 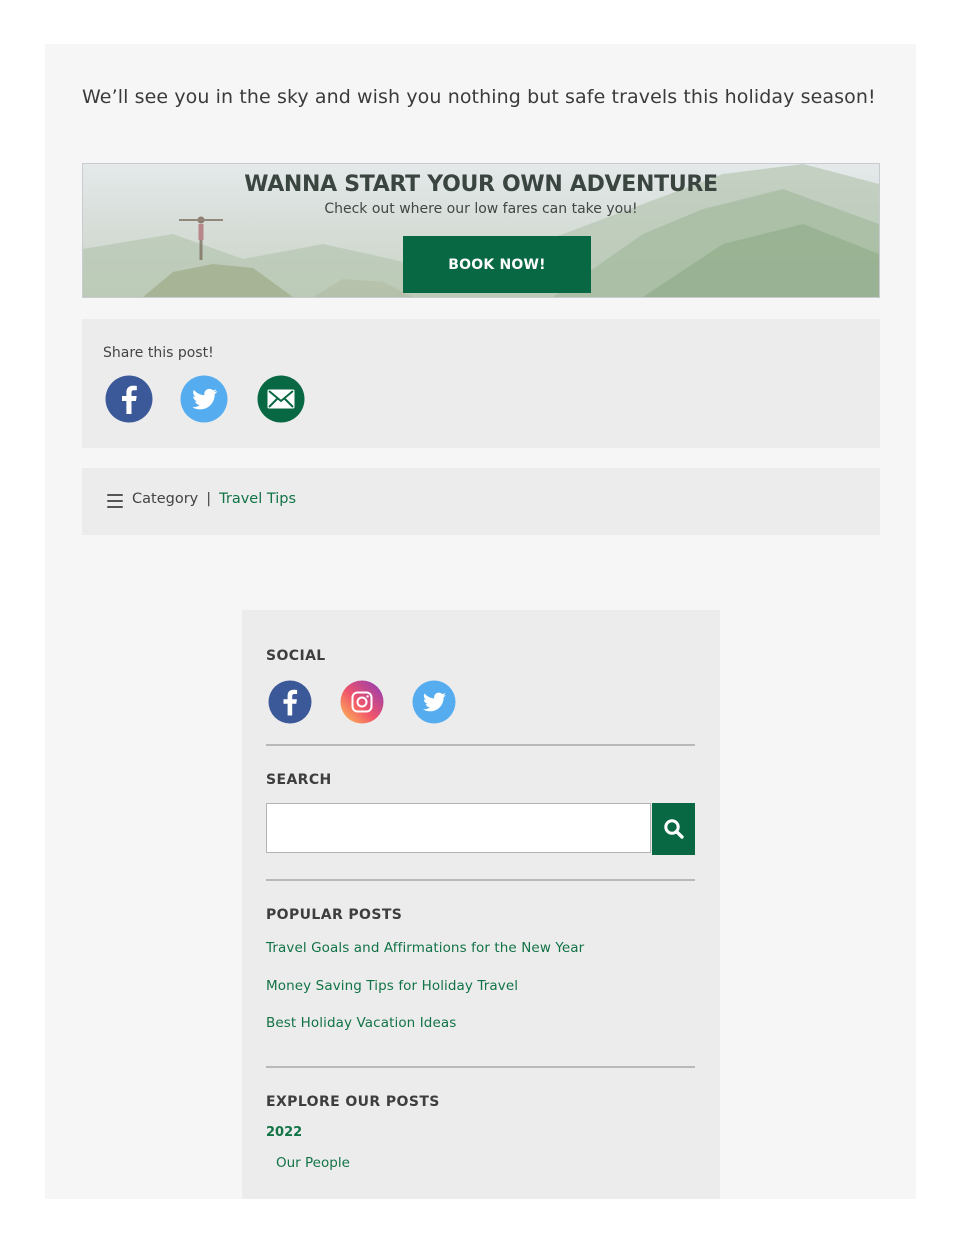 I want to click on search-icon, so click(x=673, y=829).